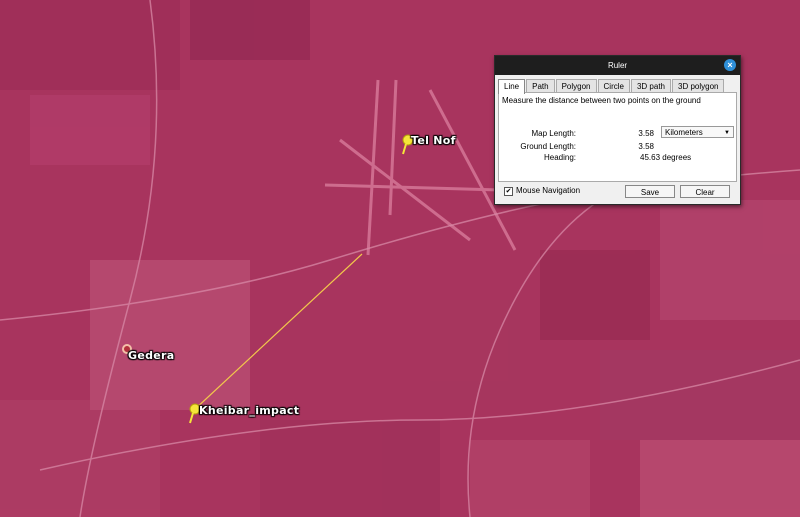 The image size is (800, 517). I want to click on ruler-footer: ✔ Mouse Navigation Save Clear, so click(616, 192).